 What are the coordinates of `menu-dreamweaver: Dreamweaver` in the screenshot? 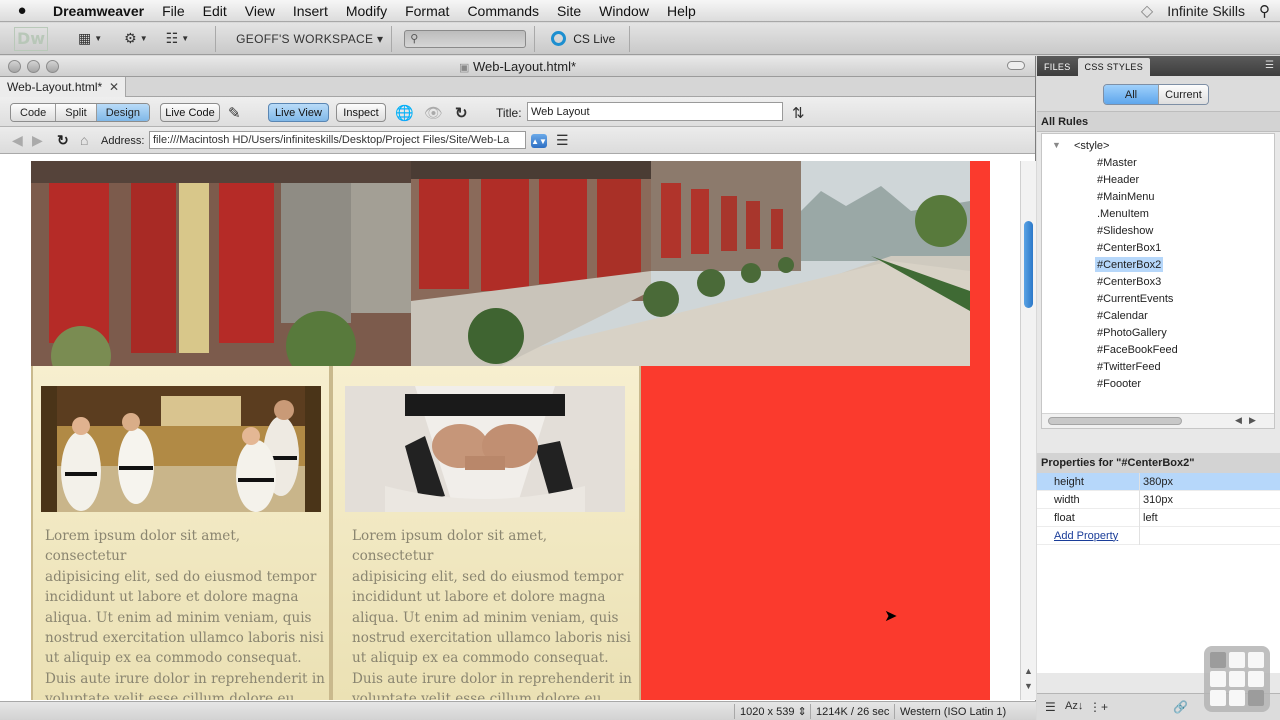 It's located at (98, 11).